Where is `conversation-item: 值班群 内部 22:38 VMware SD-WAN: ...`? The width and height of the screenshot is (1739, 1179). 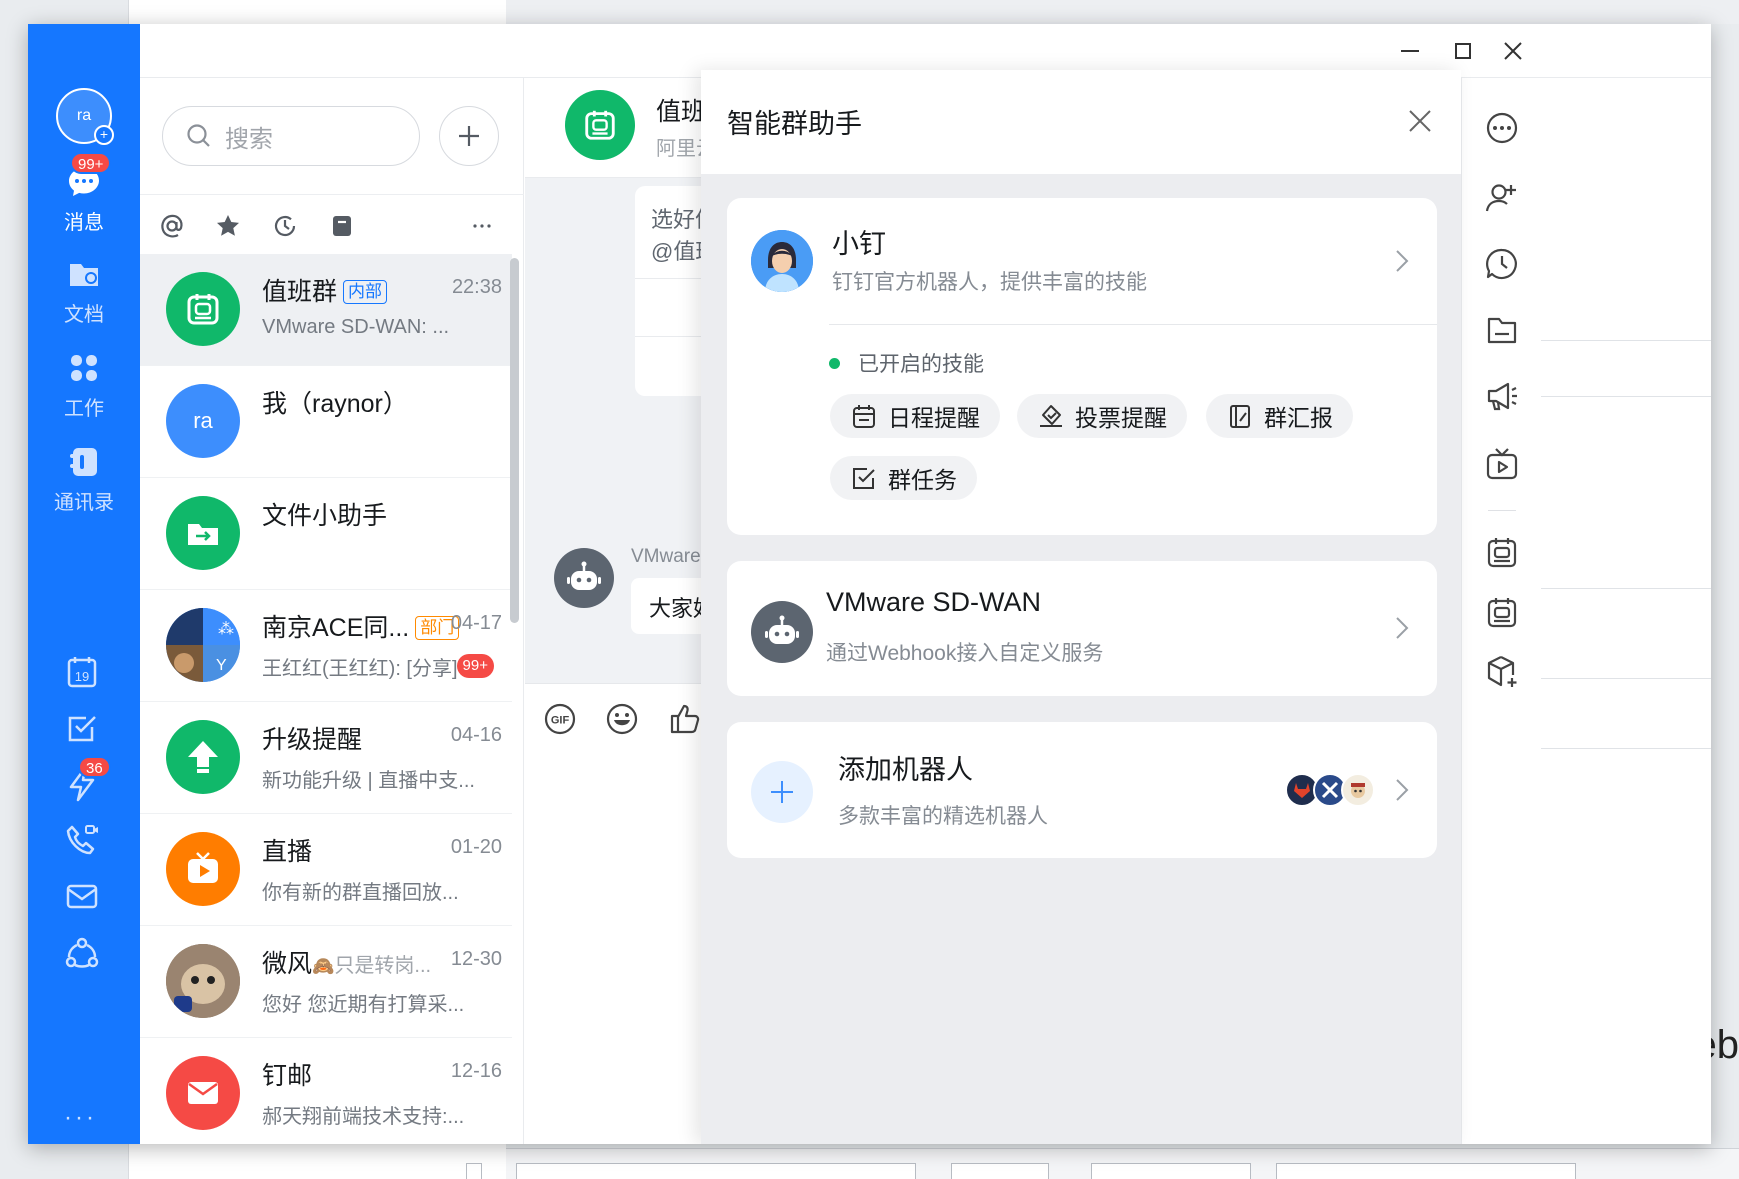 conversation-item: 值班群 内部 22:38 VMware SD-WAN: ... is located at coordinates (326, 310).